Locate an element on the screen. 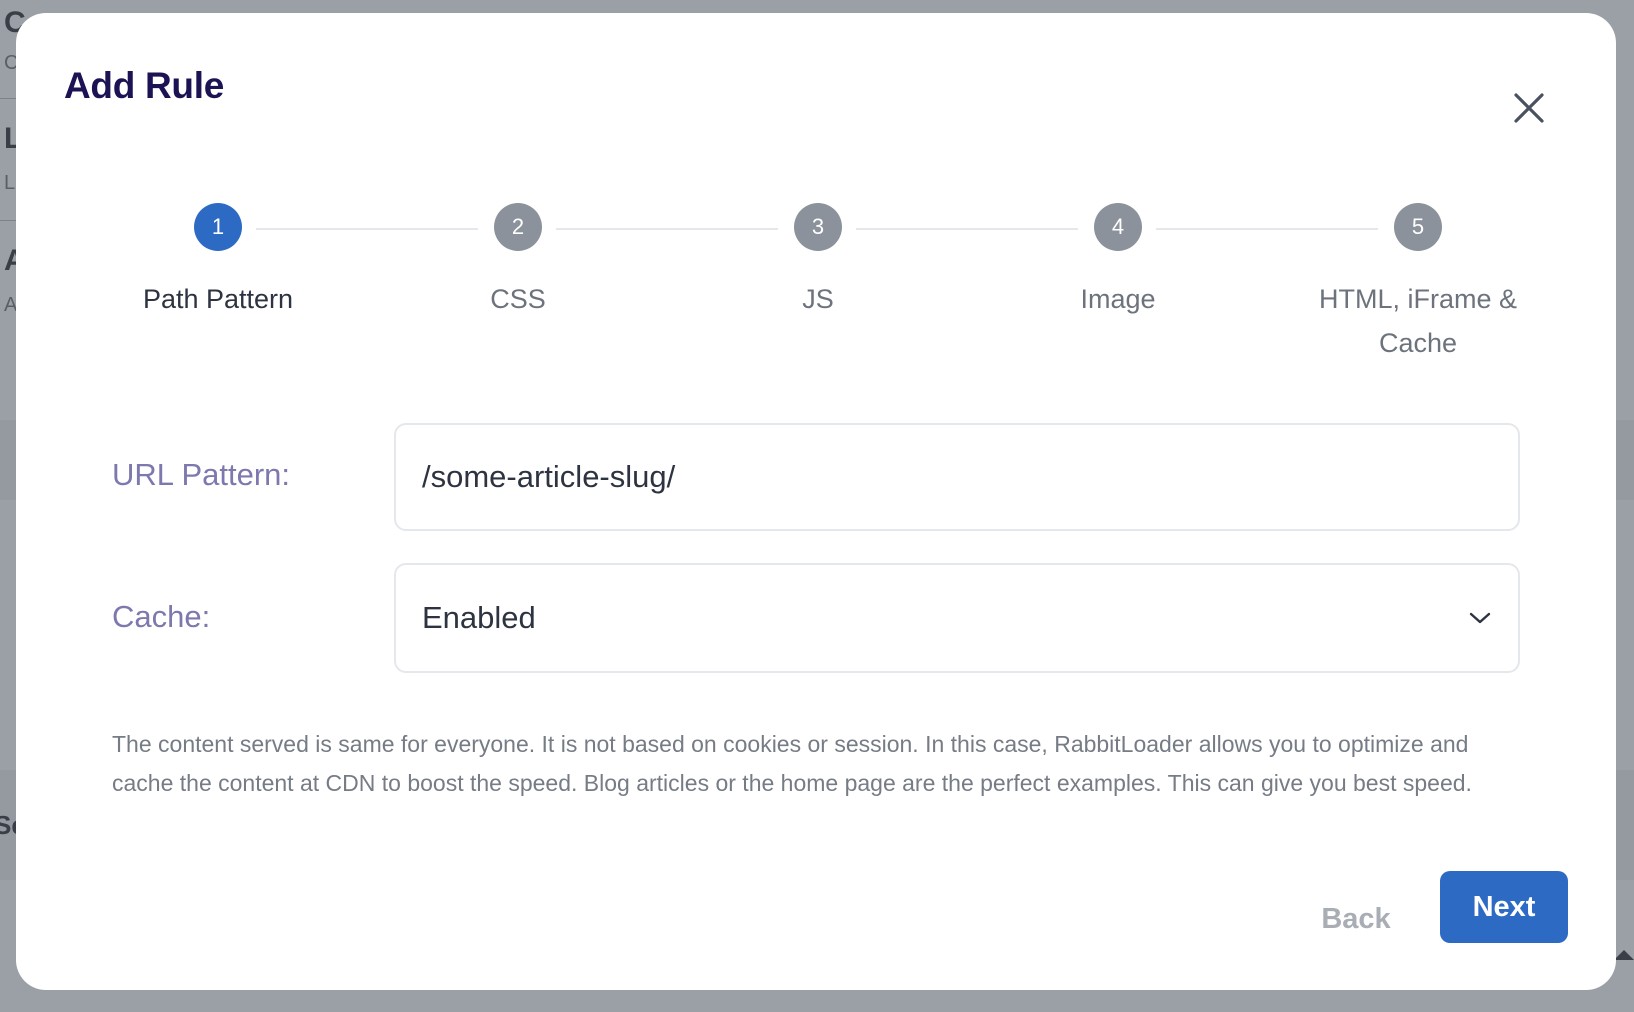 This screenshot has width=1634, height=1012. next-button: Next is located at coordinates (1504, 907).